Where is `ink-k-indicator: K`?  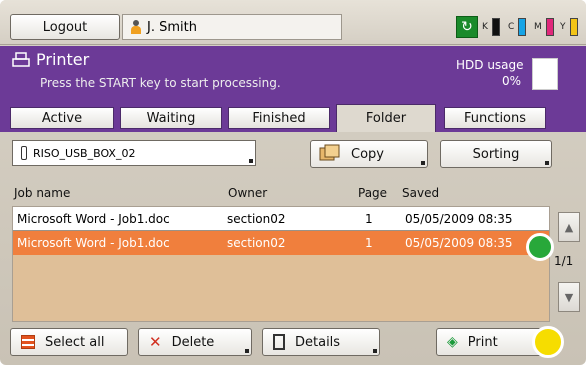 ink-k-indicator: K is located at coordinates (491, 27).